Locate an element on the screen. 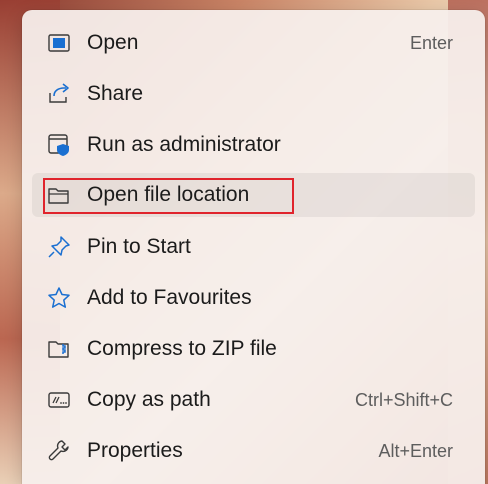 The image size is (488, 484). menu-item-label: Open file location is located at coordinates (168, 194).